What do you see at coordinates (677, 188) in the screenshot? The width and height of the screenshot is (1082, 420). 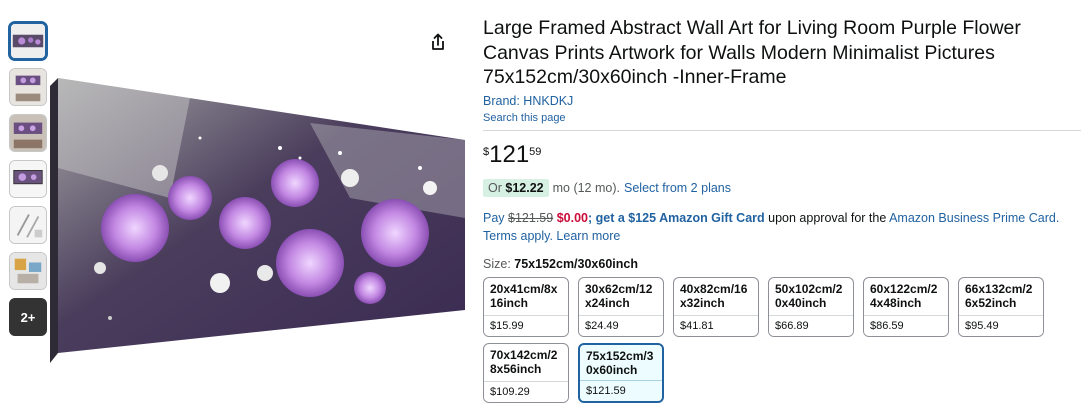 I see `select-plans-link: Select from 2 plans` at bounding box center [677, 188].